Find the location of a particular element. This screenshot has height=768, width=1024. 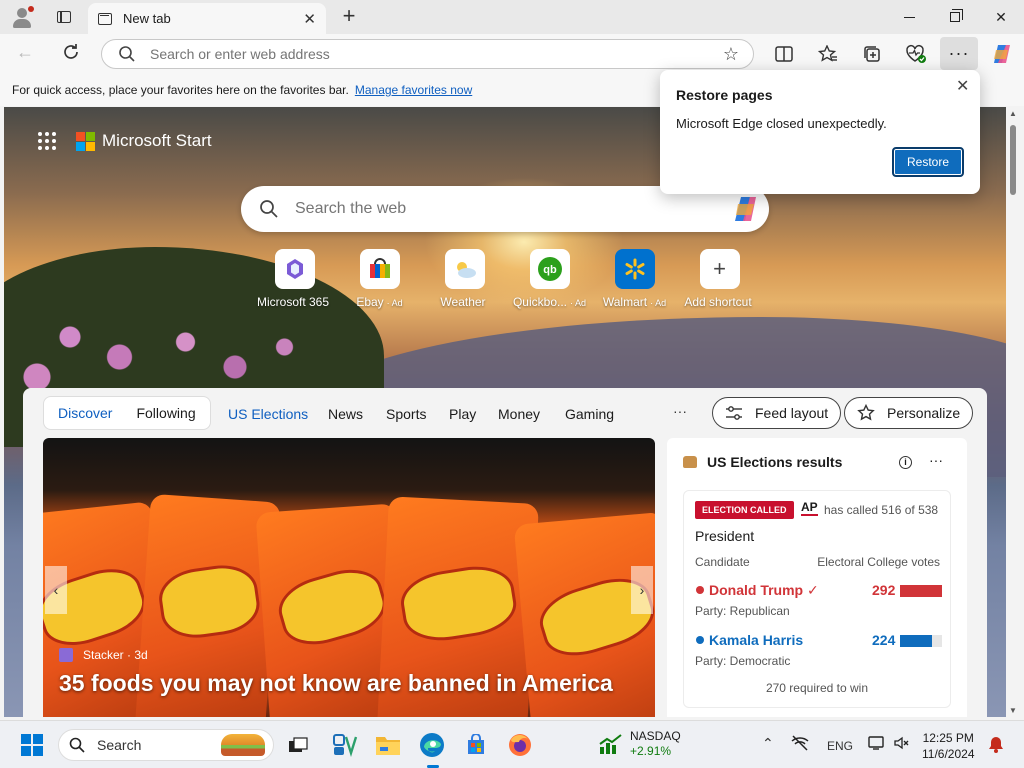

nav-play: Play is located at coordinates (462, 414).